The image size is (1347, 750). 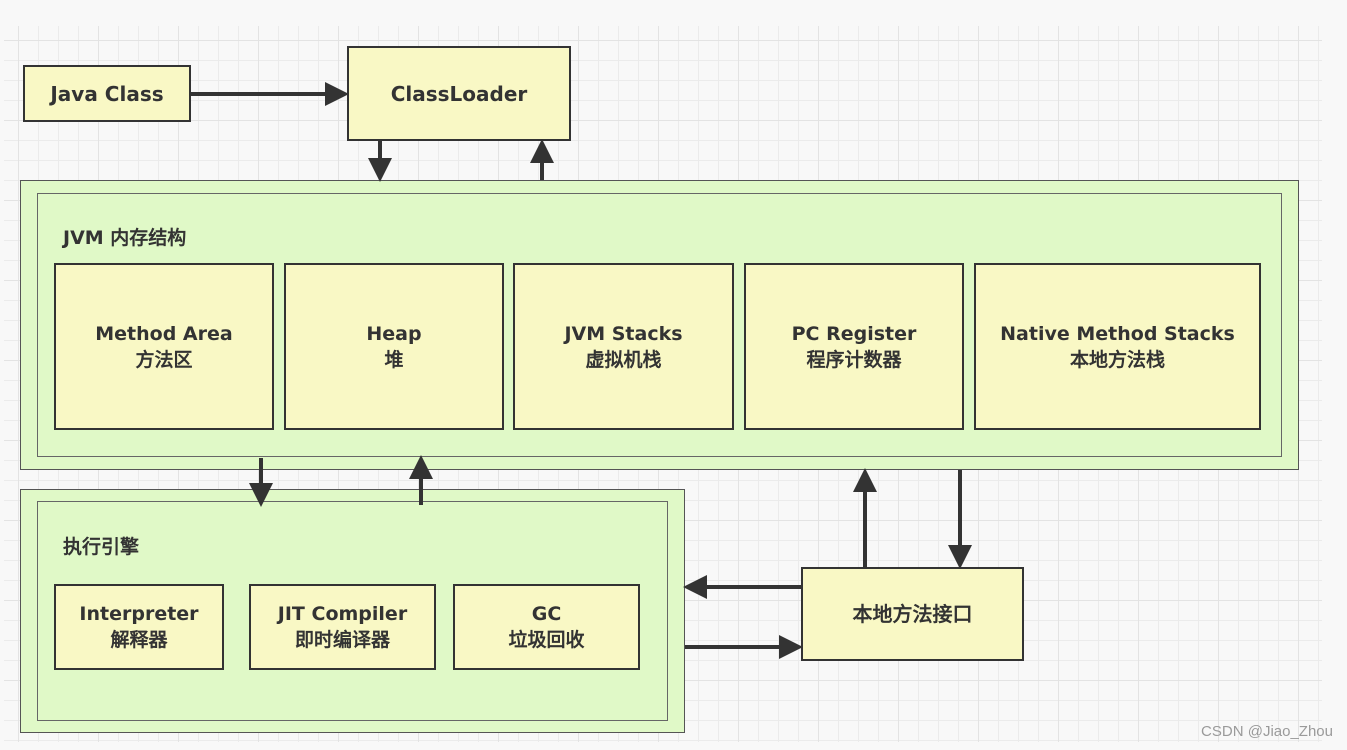 I want to click on gc-zh: 垃圾回收, so click(x=546, y=640).